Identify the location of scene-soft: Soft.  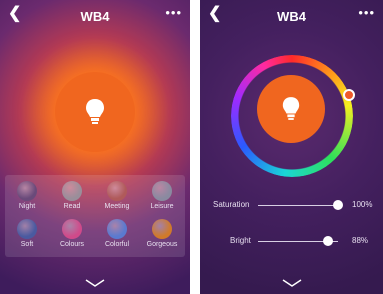
(27, 233).